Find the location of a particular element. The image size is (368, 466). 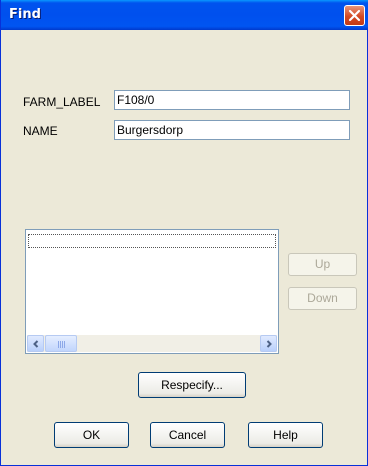

name-label: NAME is located at coordinates (40, 131).